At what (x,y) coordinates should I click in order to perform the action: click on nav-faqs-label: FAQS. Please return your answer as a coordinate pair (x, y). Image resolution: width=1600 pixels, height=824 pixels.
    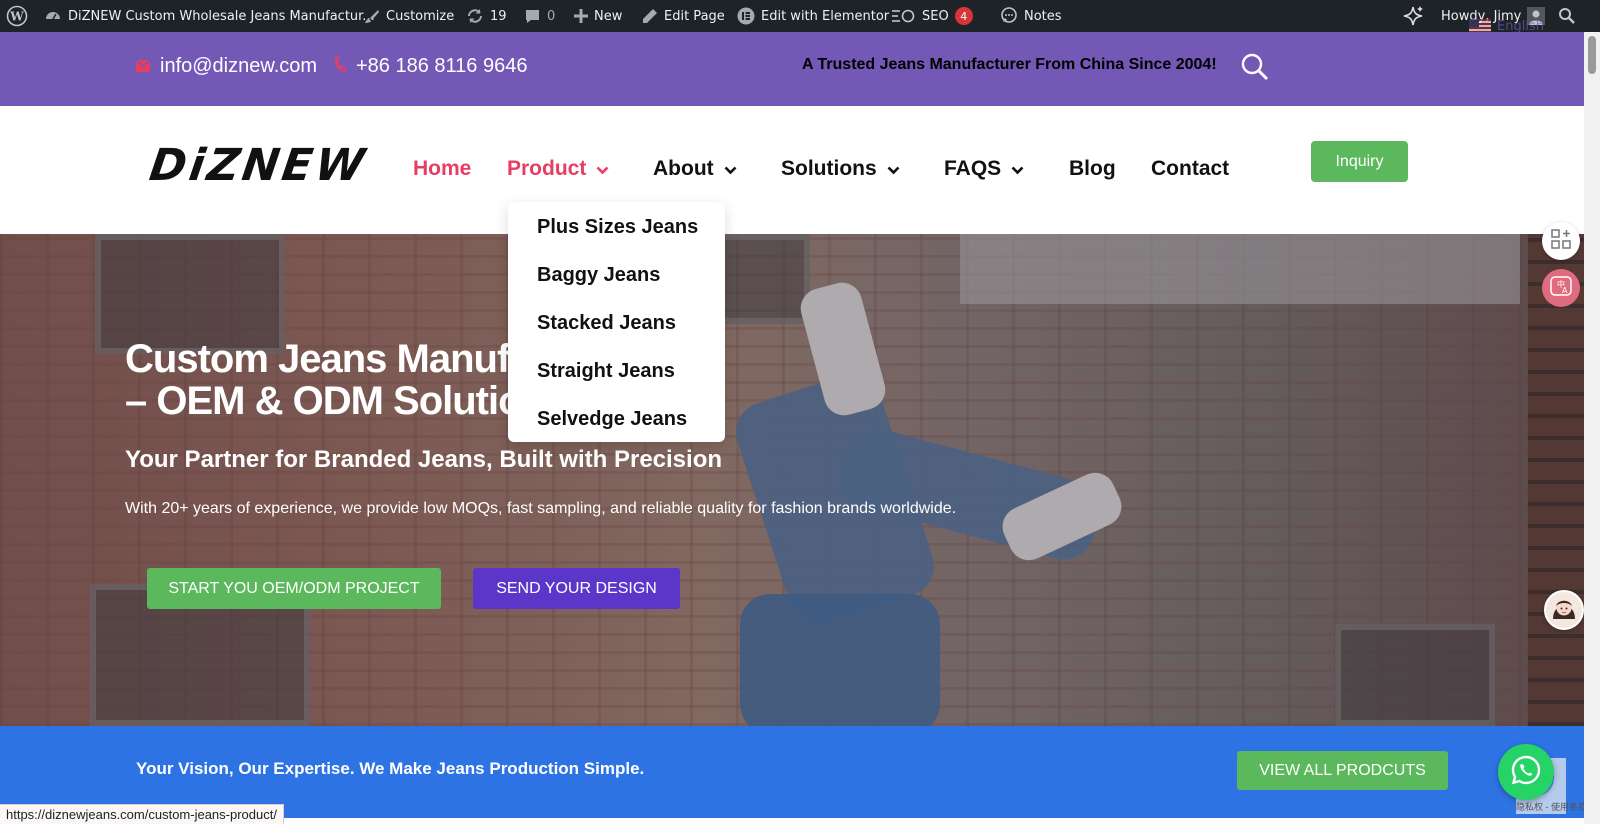
    Looking at the image, I should click on (973, 168).